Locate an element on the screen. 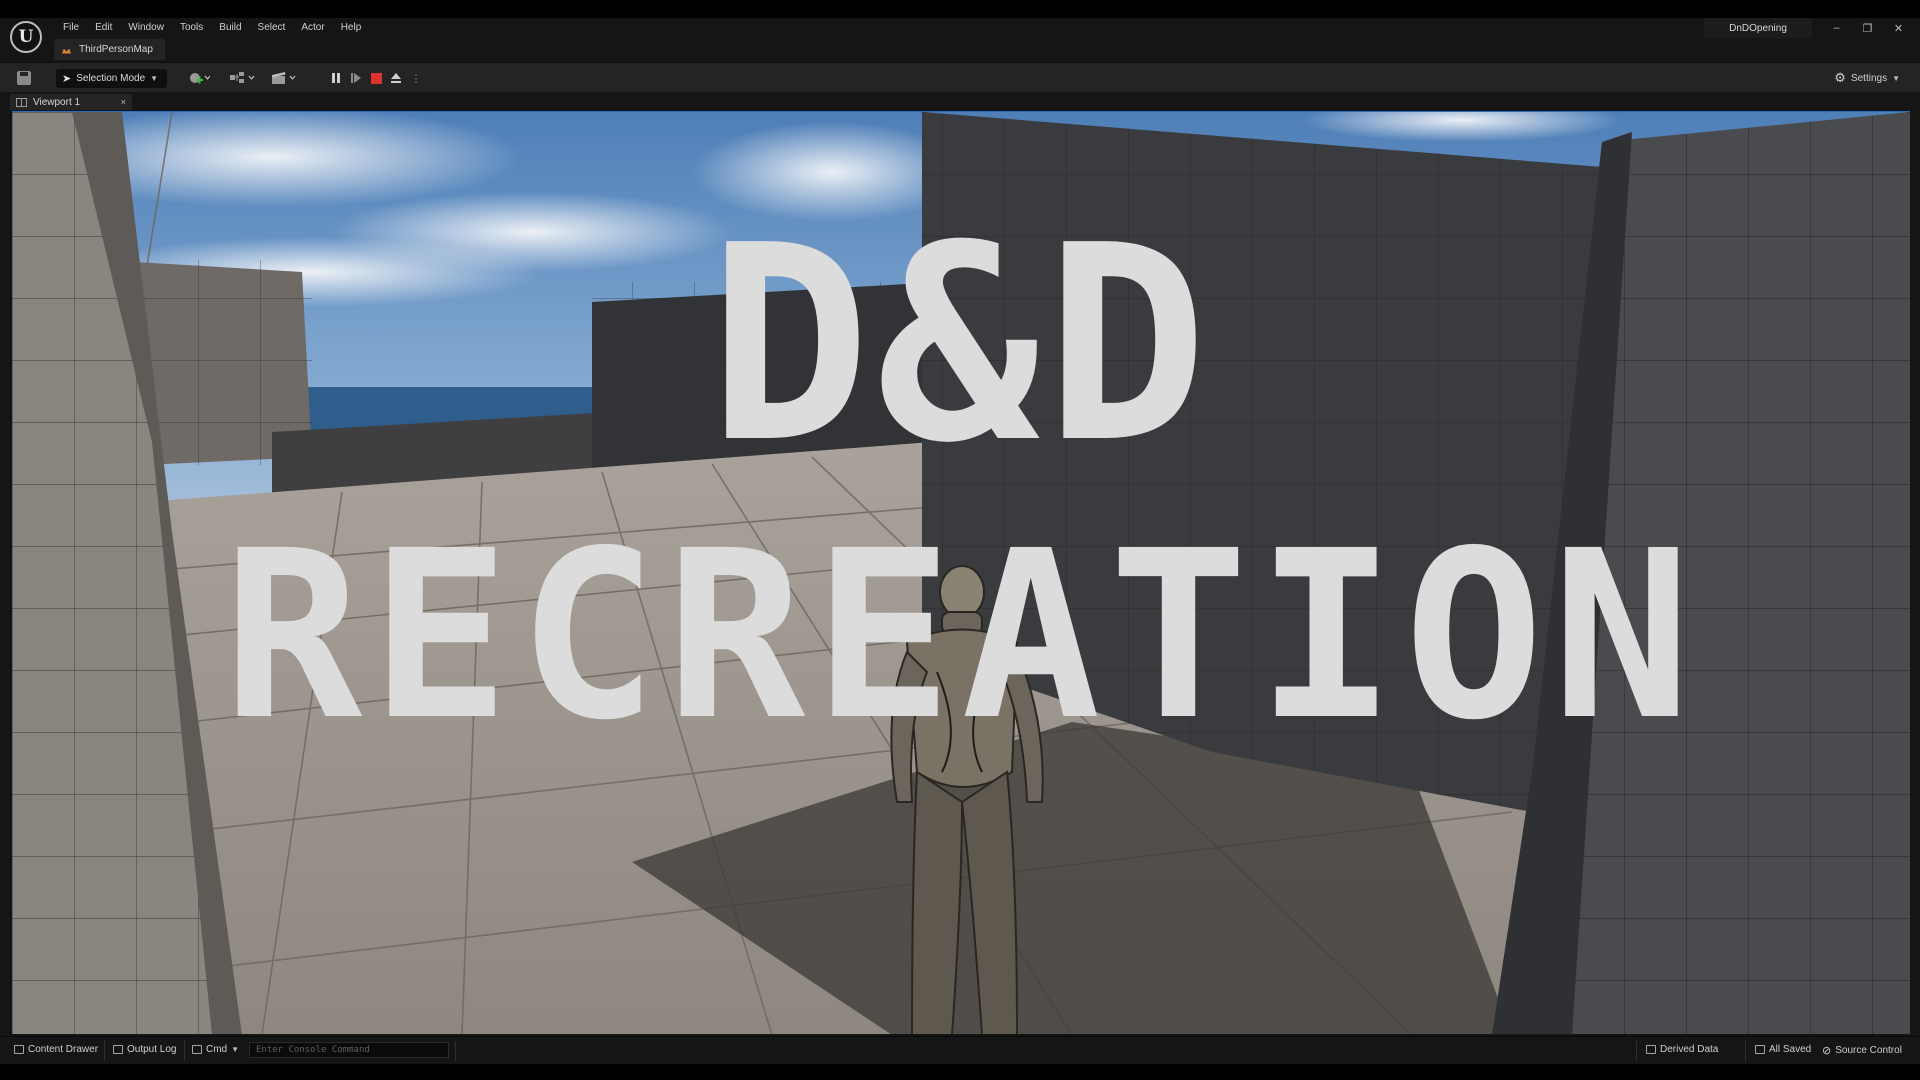 The image size is (1920, 1080). source-control-button: ⊘ Source Control is located at coordinates (1862, 1050).